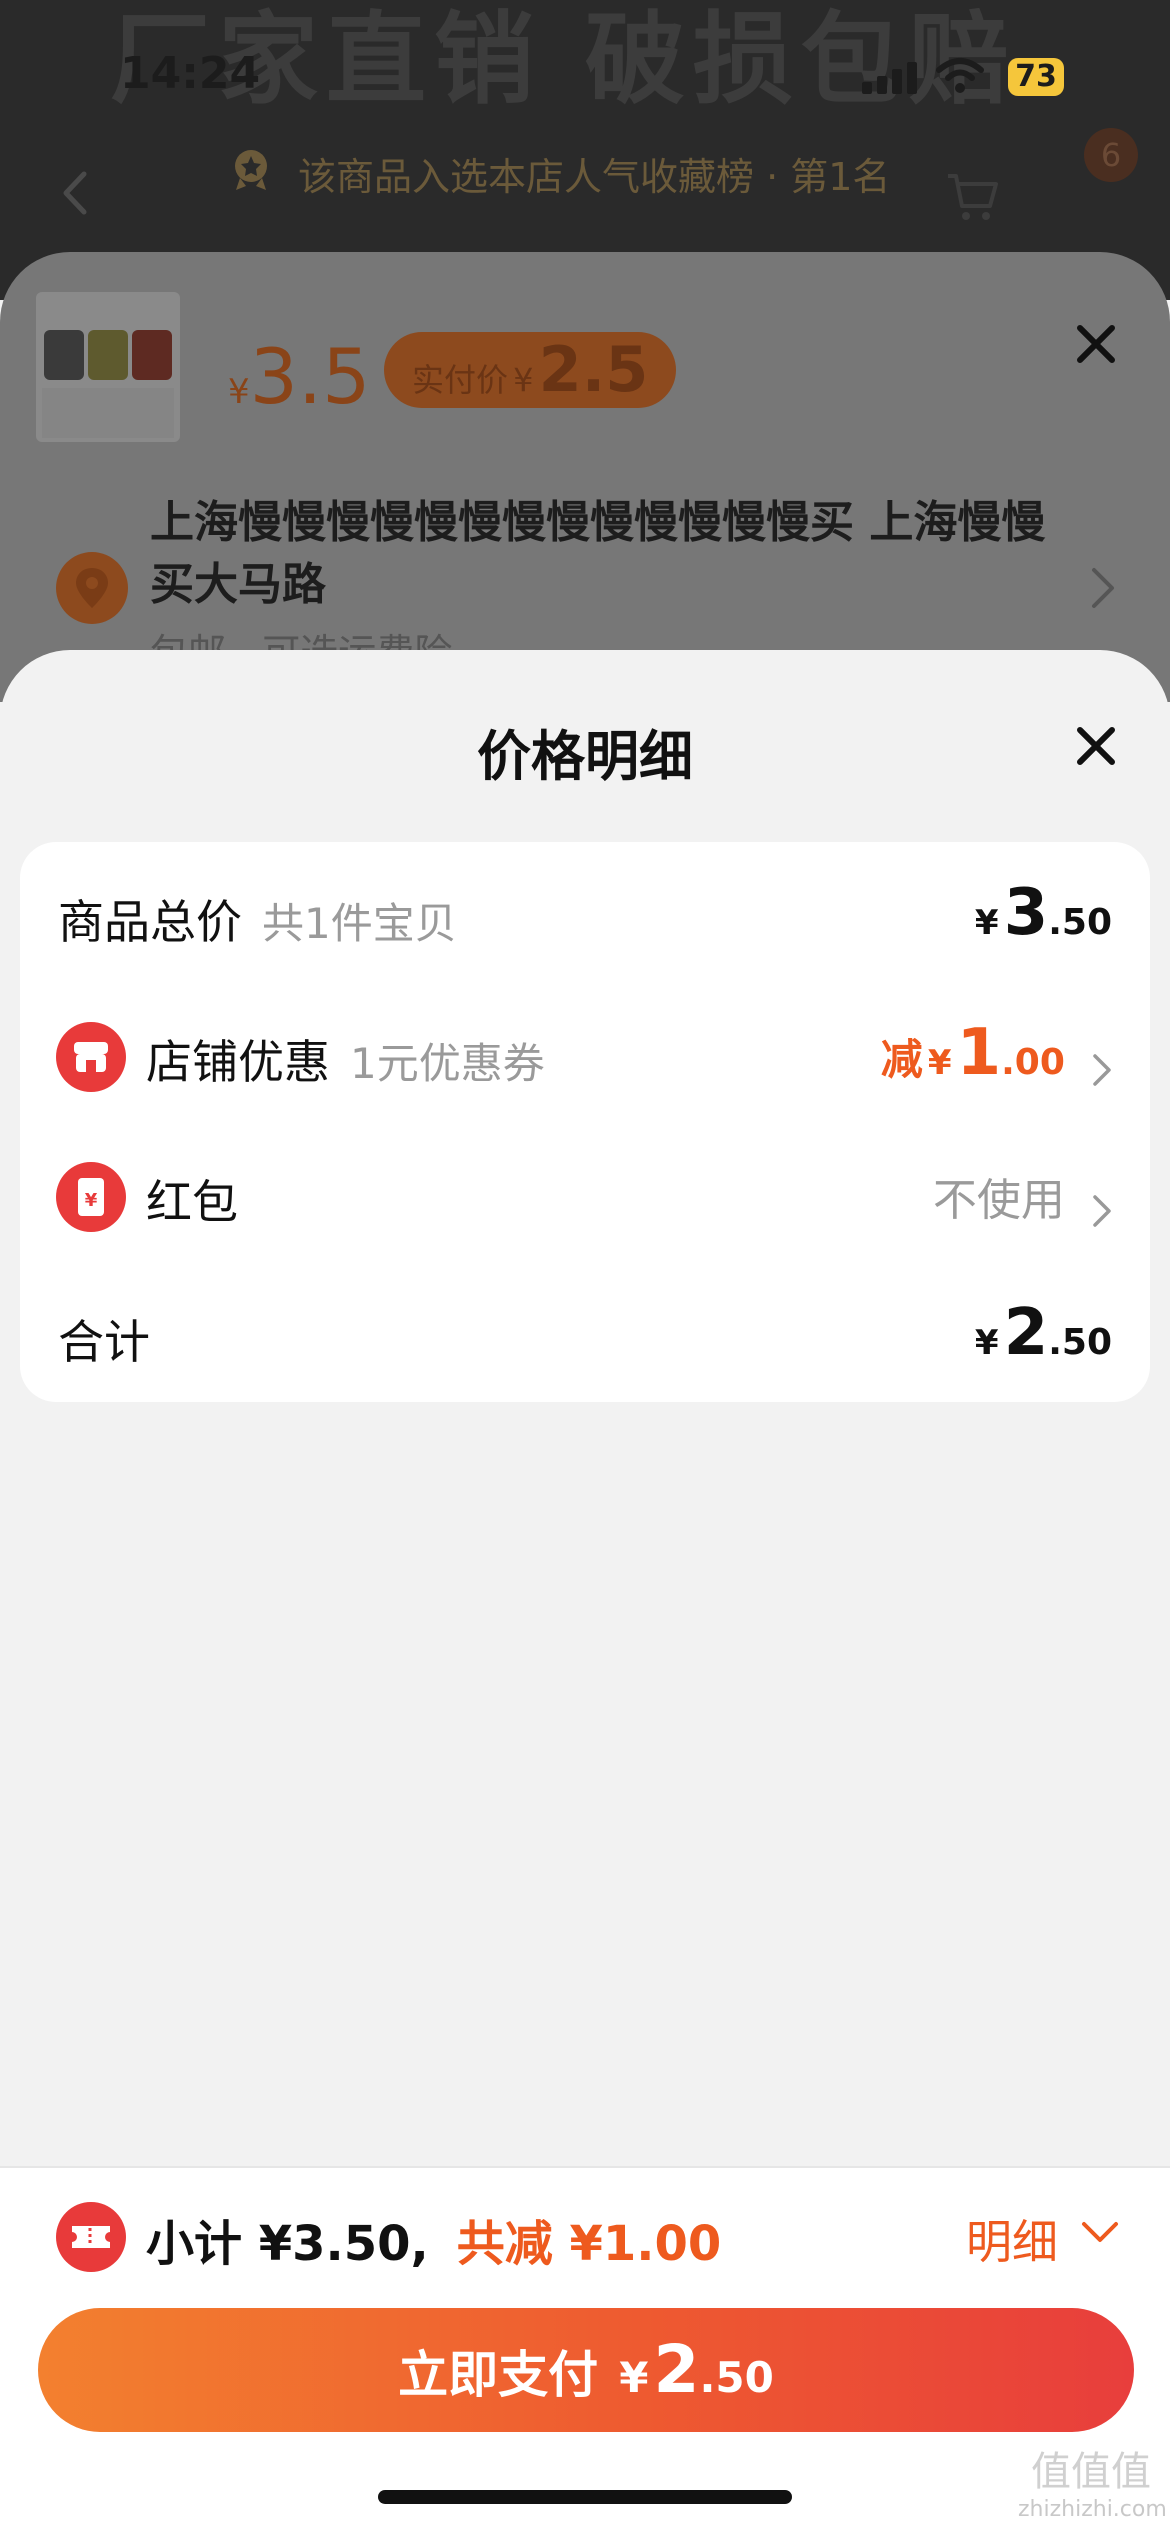 The height and width of the screenshot is (2532, 1170). What do you see at coordinates (310, 376) in the screenshot?
I see `price-value: 3.5` at bounding box center [310, 376].